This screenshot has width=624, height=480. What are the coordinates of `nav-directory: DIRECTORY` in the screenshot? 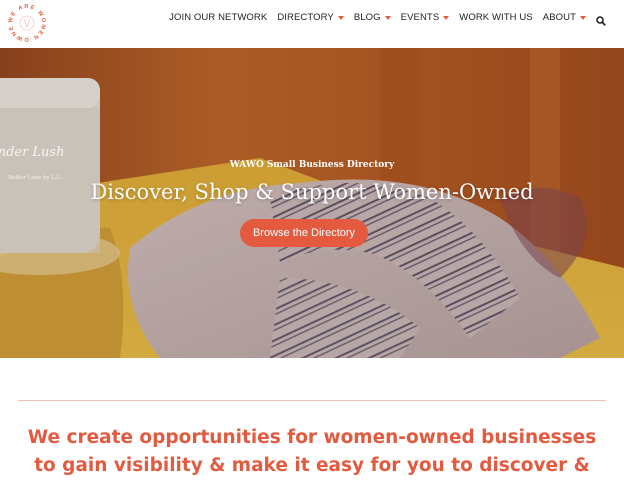 It's located at (310, 17).